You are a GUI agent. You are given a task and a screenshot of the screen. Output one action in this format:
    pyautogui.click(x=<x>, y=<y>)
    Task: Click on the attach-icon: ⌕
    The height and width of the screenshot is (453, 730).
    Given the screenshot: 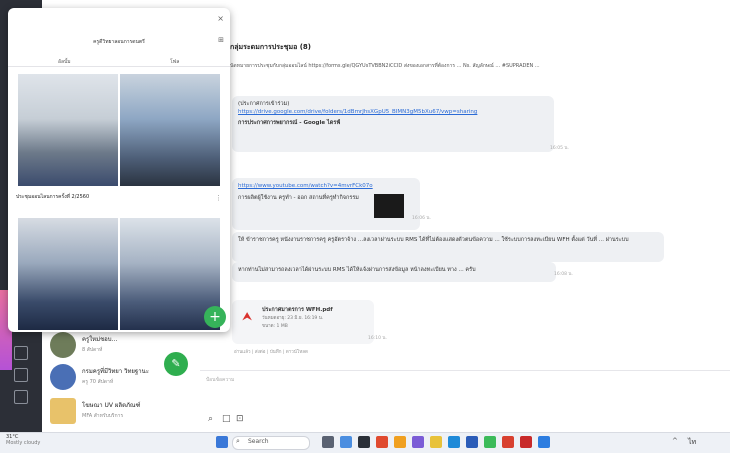 What is the action you would take?
    pyautogui.click(x=210, y=419)
    